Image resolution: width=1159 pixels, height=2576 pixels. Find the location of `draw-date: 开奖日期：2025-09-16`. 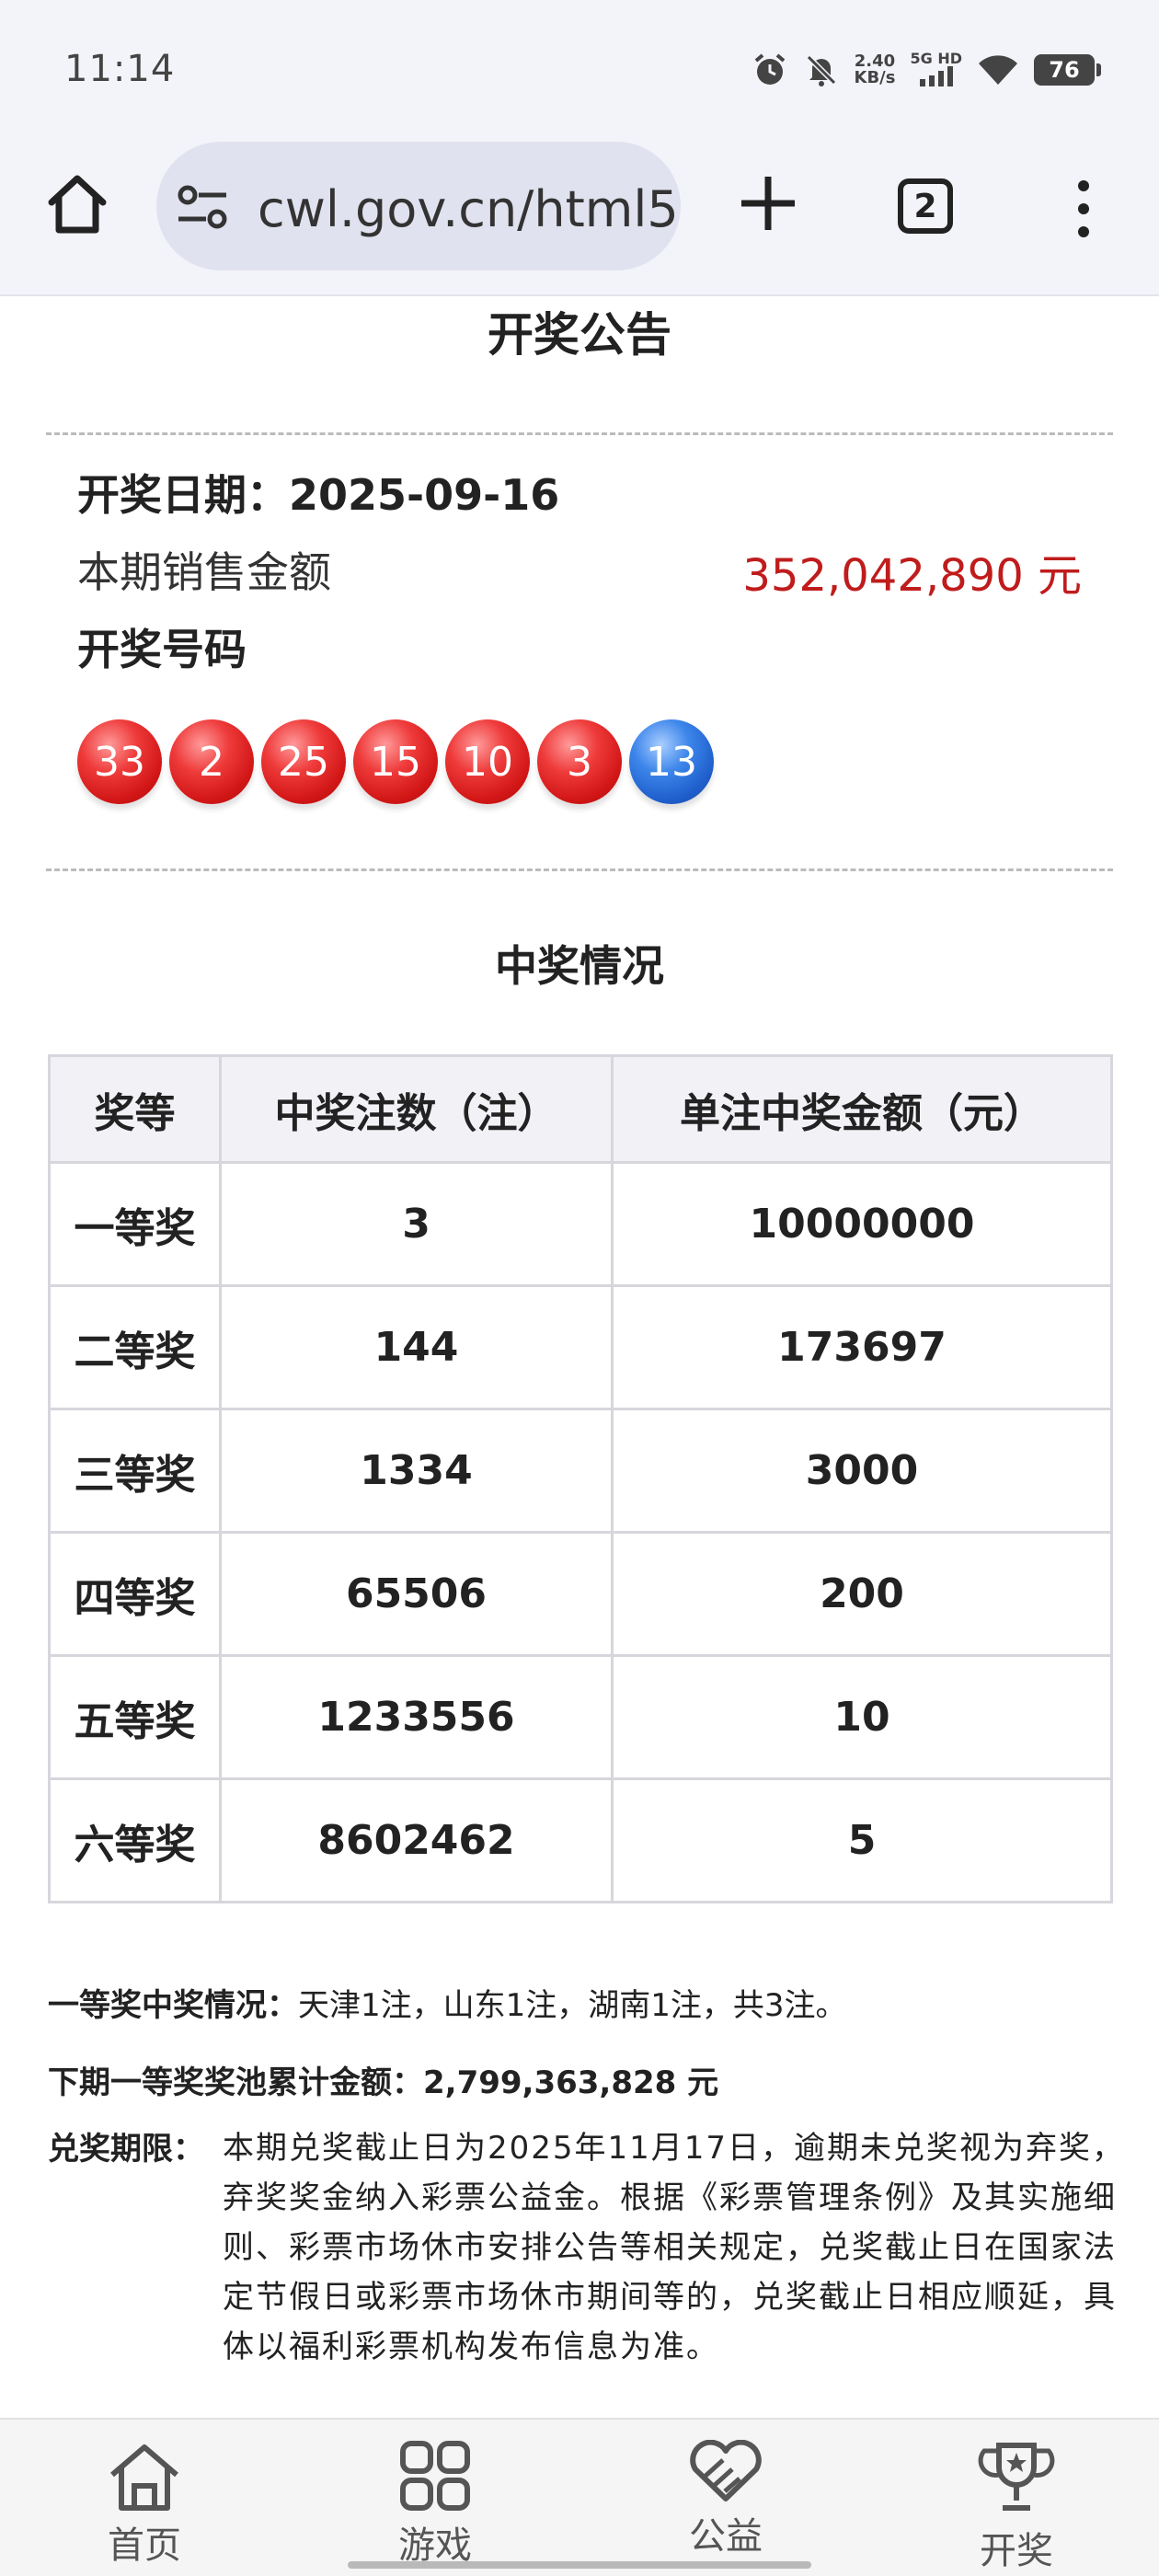

draw-date: 开奖日期：2025-09-16 is located at coordinates (318, 495).